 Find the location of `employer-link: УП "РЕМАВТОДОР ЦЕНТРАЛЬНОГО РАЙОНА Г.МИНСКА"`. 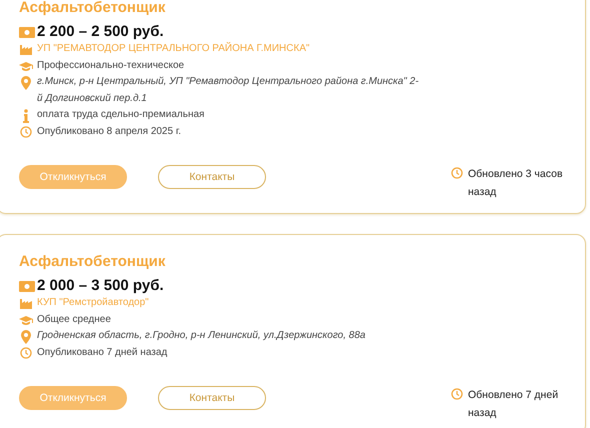

employer-link: УП "РЕМАВТОДОР ЦЕНТРАЛЬНОГО РАЙОНА Г.МИНСКА" is located at coordinates (173, 49).